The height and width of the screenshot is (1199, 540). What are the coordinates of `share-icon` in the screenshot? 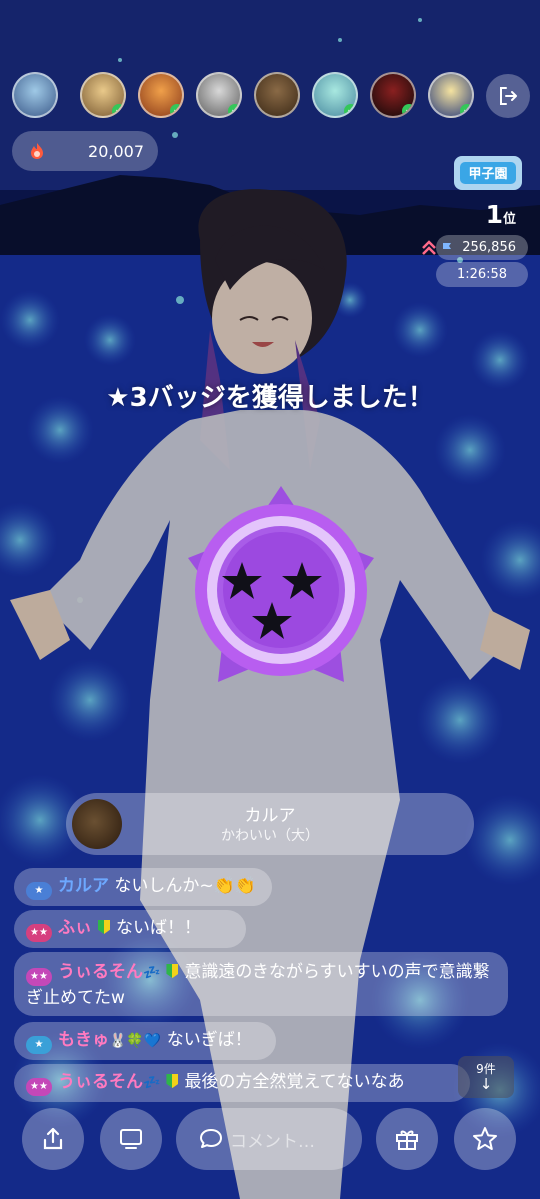 It's located at (53, 1138).